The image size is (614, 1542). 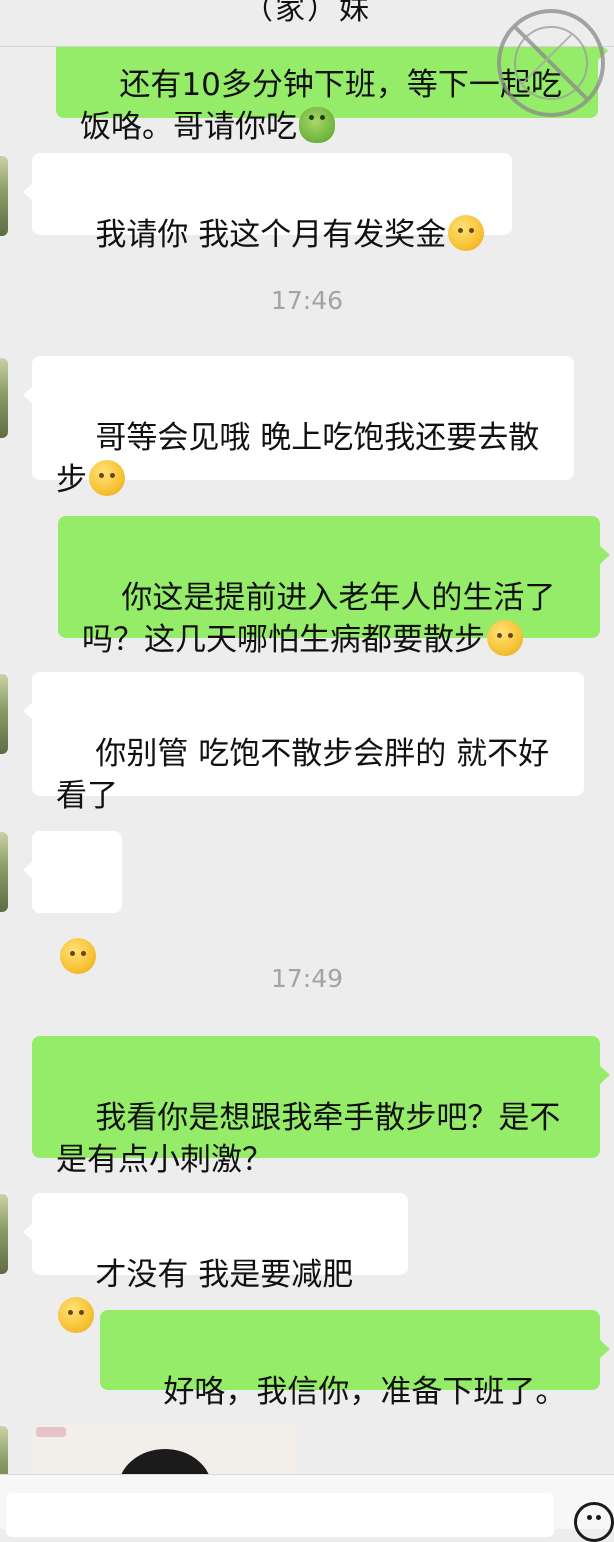 What do you see at coordinates (551, 63) in the screenshot?
I see `watermark-stamp-icon` at bounding box center [551, 63].